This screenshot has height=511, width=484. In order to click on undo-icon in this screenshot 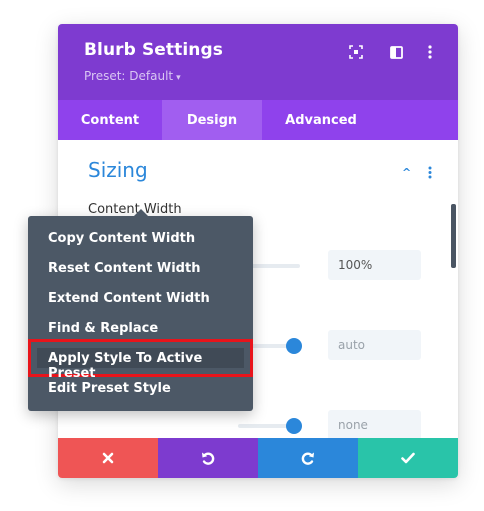, I will do `click(208, 458)`.